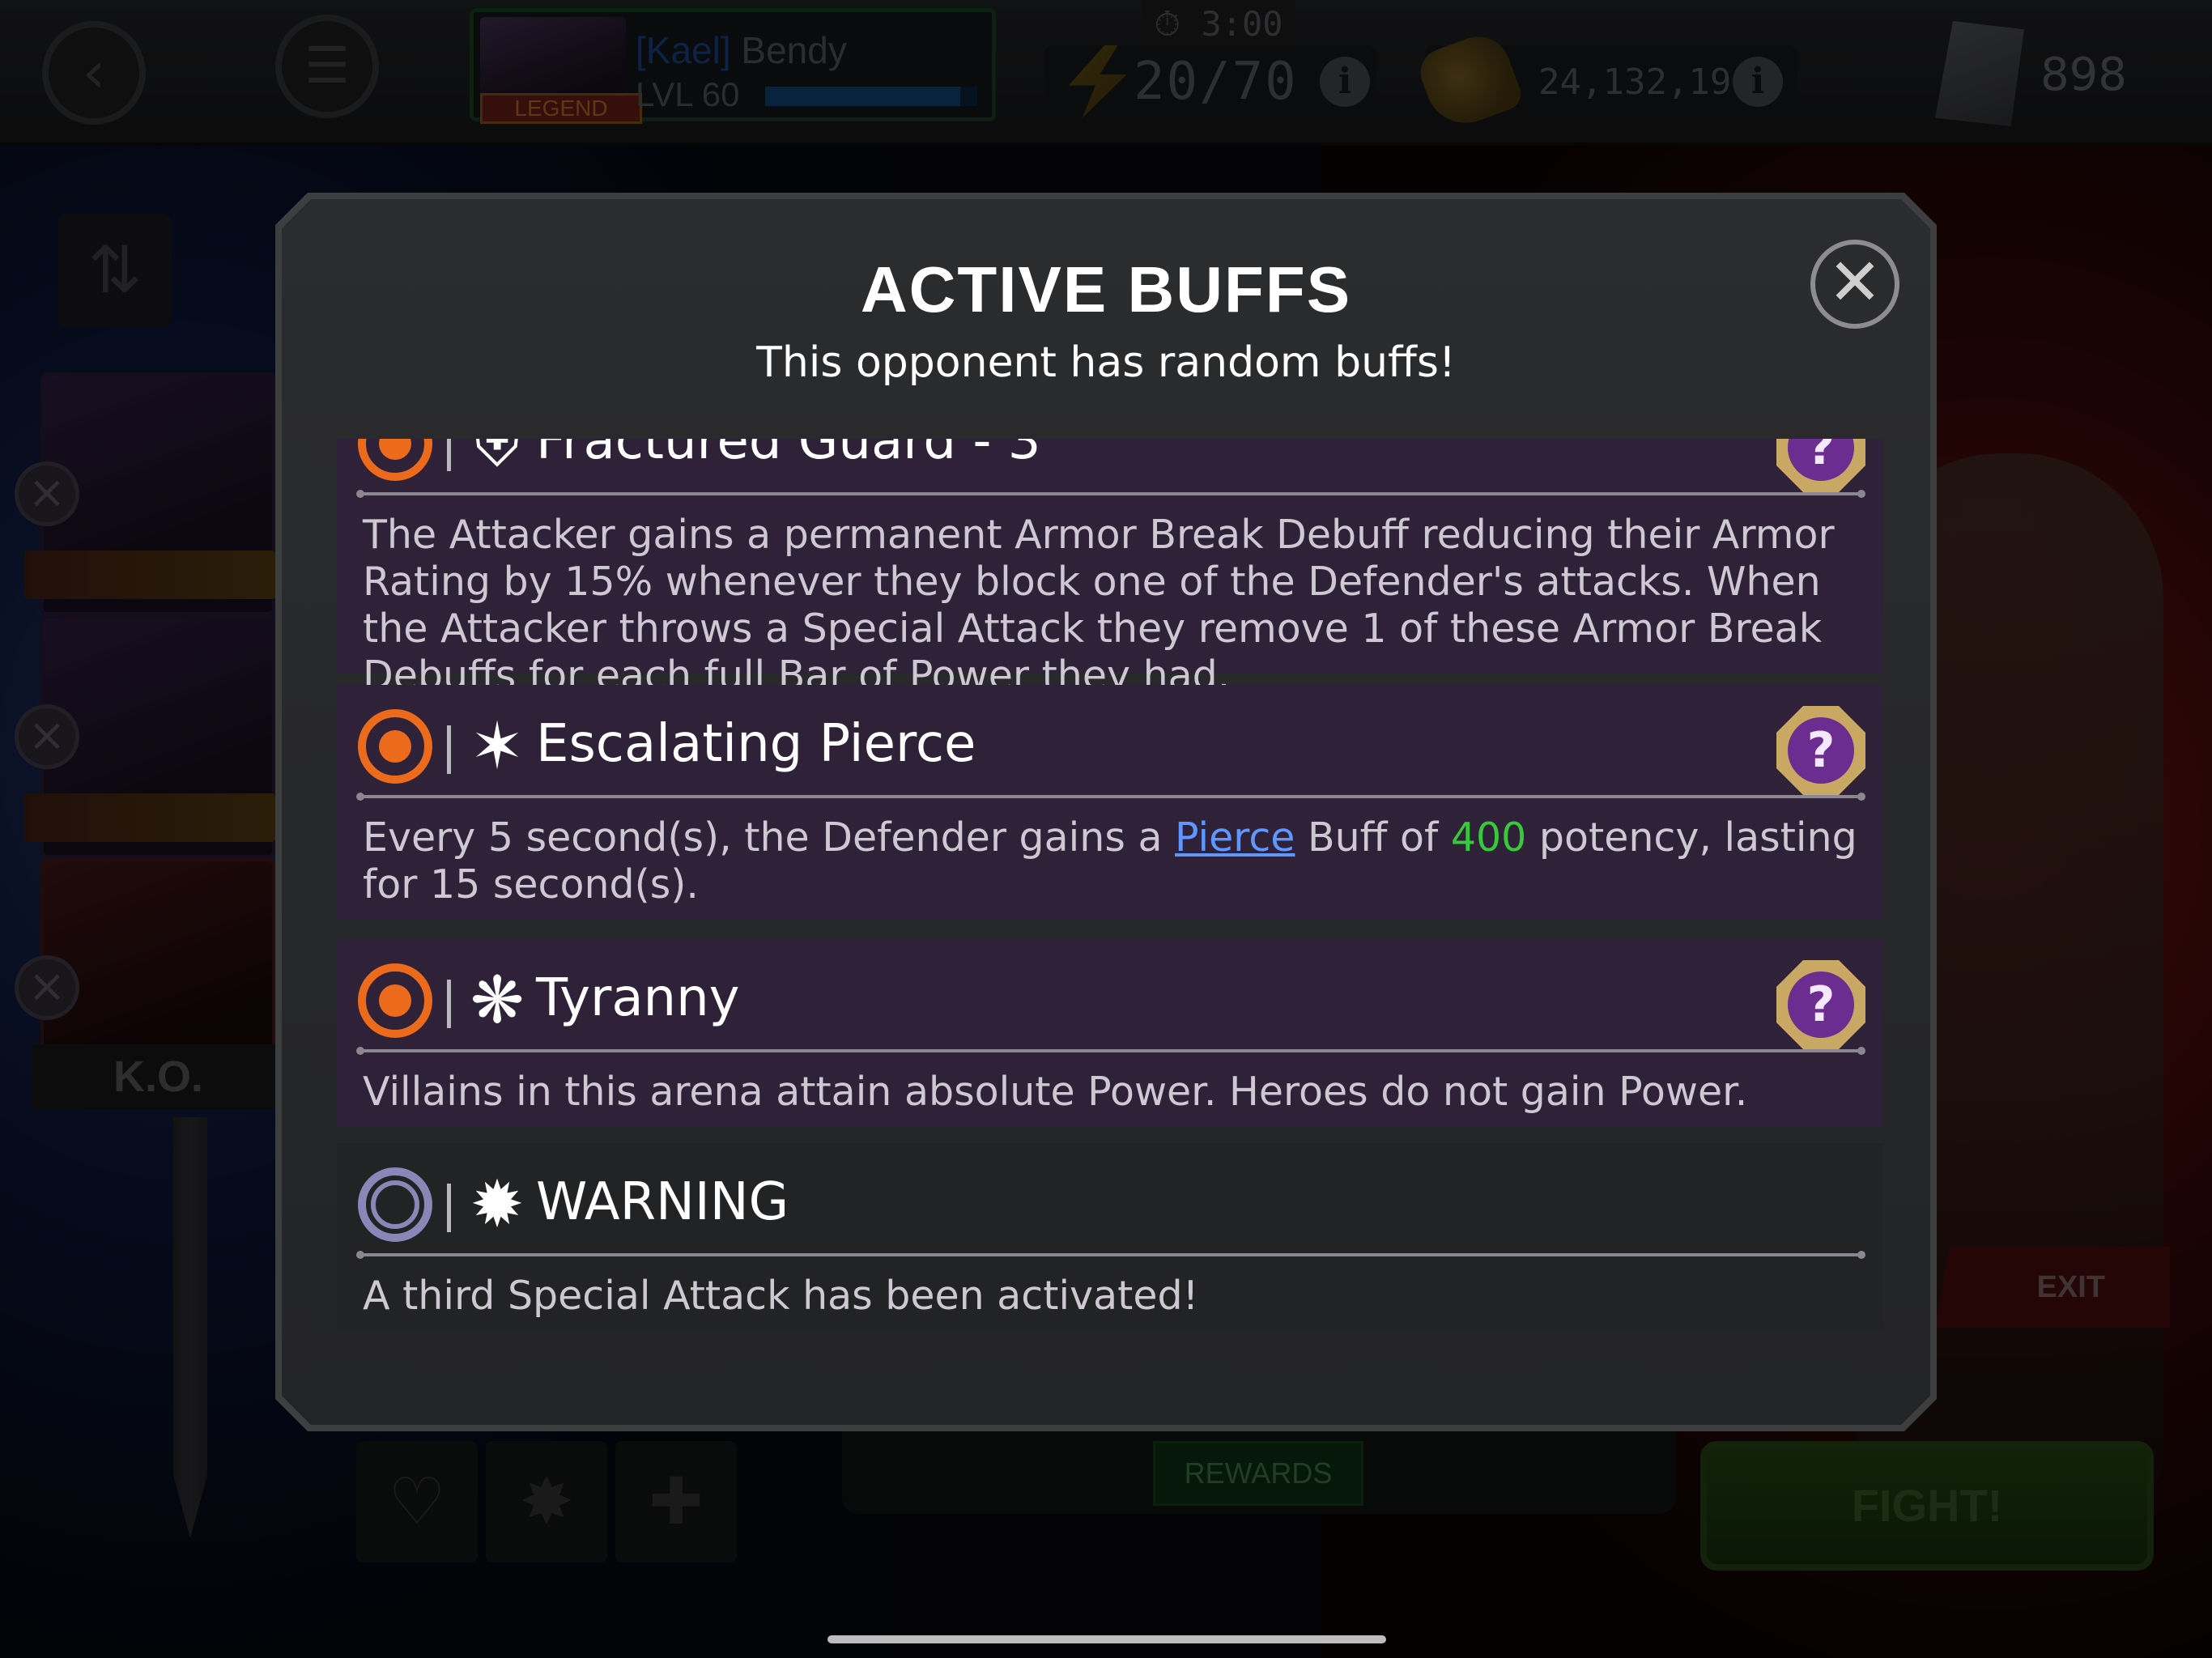 This screenshot has width=2212, height=1658. I want to click on buff-header: ✶ Escalating Pierce, so click(1110, 743).